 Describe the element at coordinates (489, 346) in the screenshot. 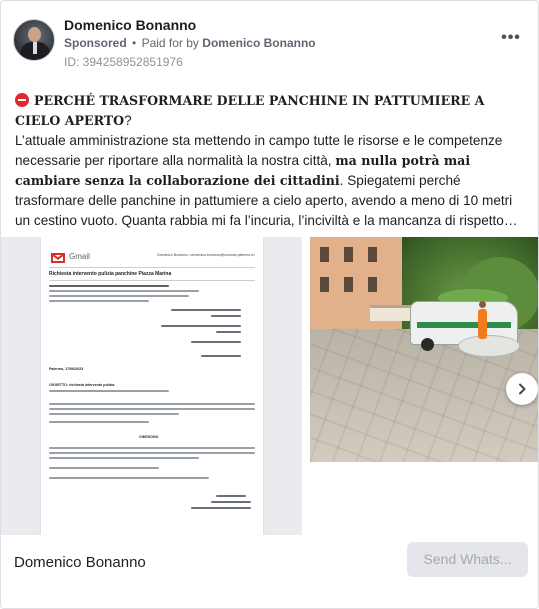

I see `photo-bench-planter` at that location.